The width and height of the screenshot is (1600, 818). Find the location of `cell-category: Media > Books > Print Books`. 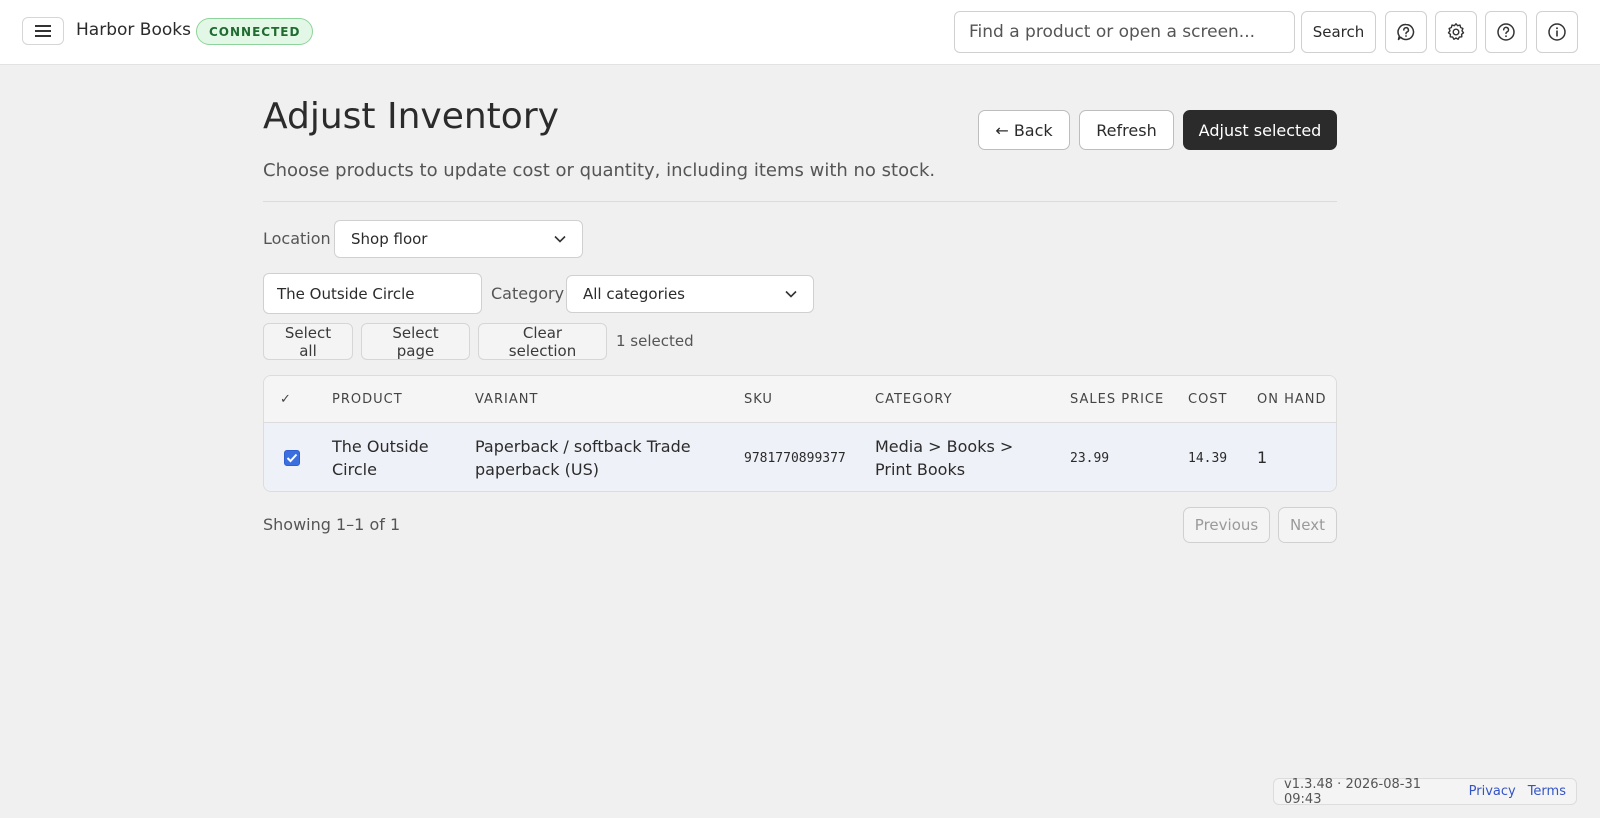

cell-category: Media > Books > Print Books is located at coordinates (944, 458).